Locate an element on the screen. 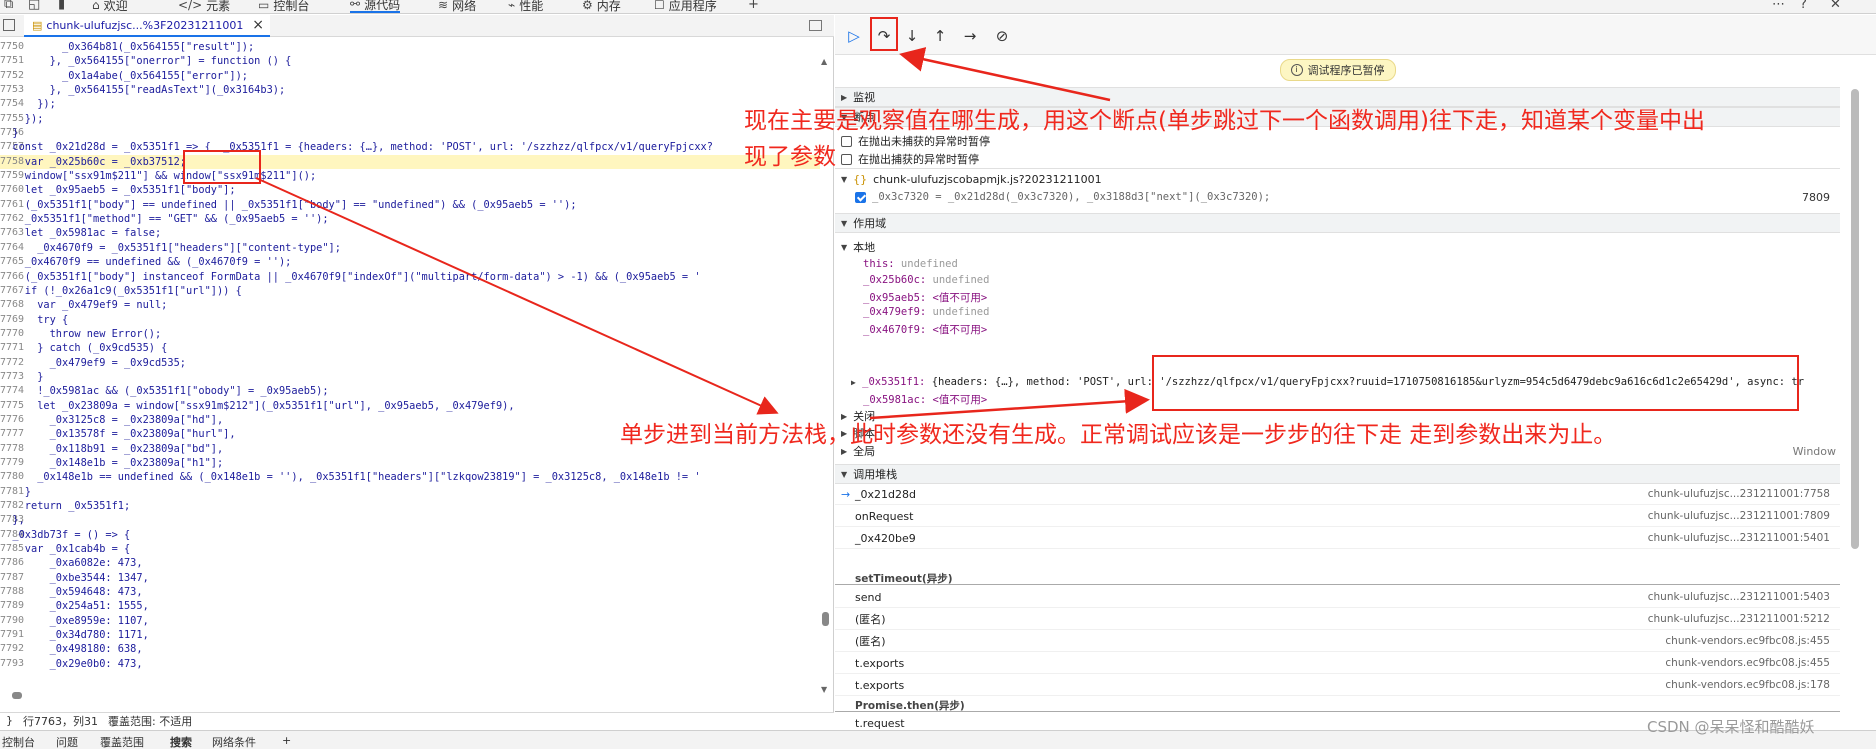  pause-uncaught-row: 在抛出未捕获的异常时暂停 is located at coordinates (1343, 141).